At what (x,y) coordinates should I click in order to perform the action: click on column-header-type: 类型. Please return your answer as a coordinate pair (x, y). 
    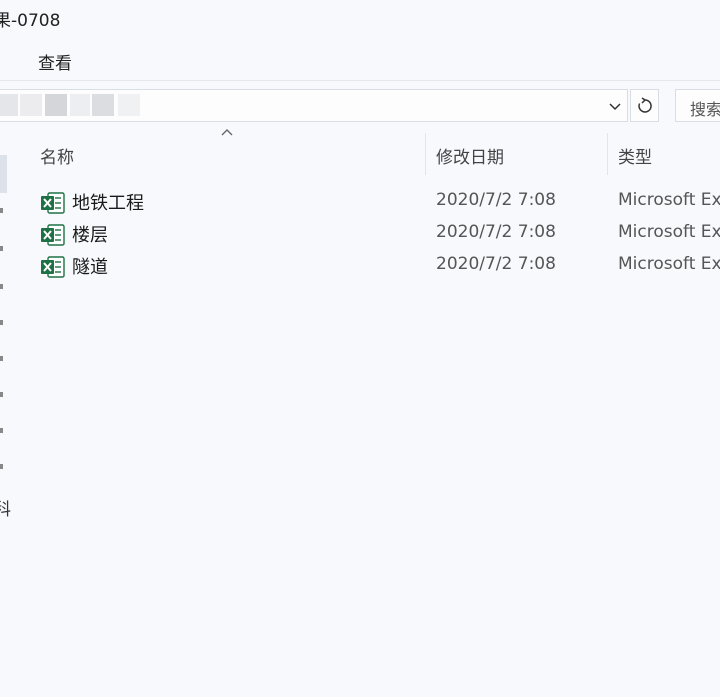
    Looking at the image, I should click on (635, 155).